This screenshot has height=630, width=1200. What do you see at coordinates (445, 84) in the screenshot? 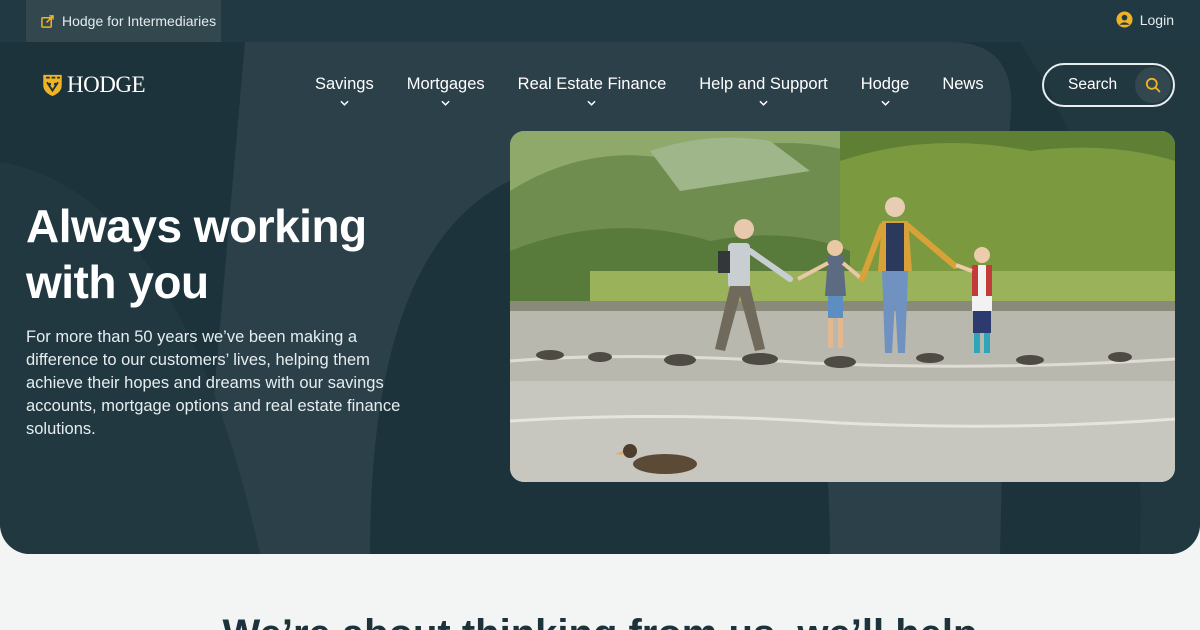
I see `nav-item-label: Mortgages` at bounding box center [445, 84].